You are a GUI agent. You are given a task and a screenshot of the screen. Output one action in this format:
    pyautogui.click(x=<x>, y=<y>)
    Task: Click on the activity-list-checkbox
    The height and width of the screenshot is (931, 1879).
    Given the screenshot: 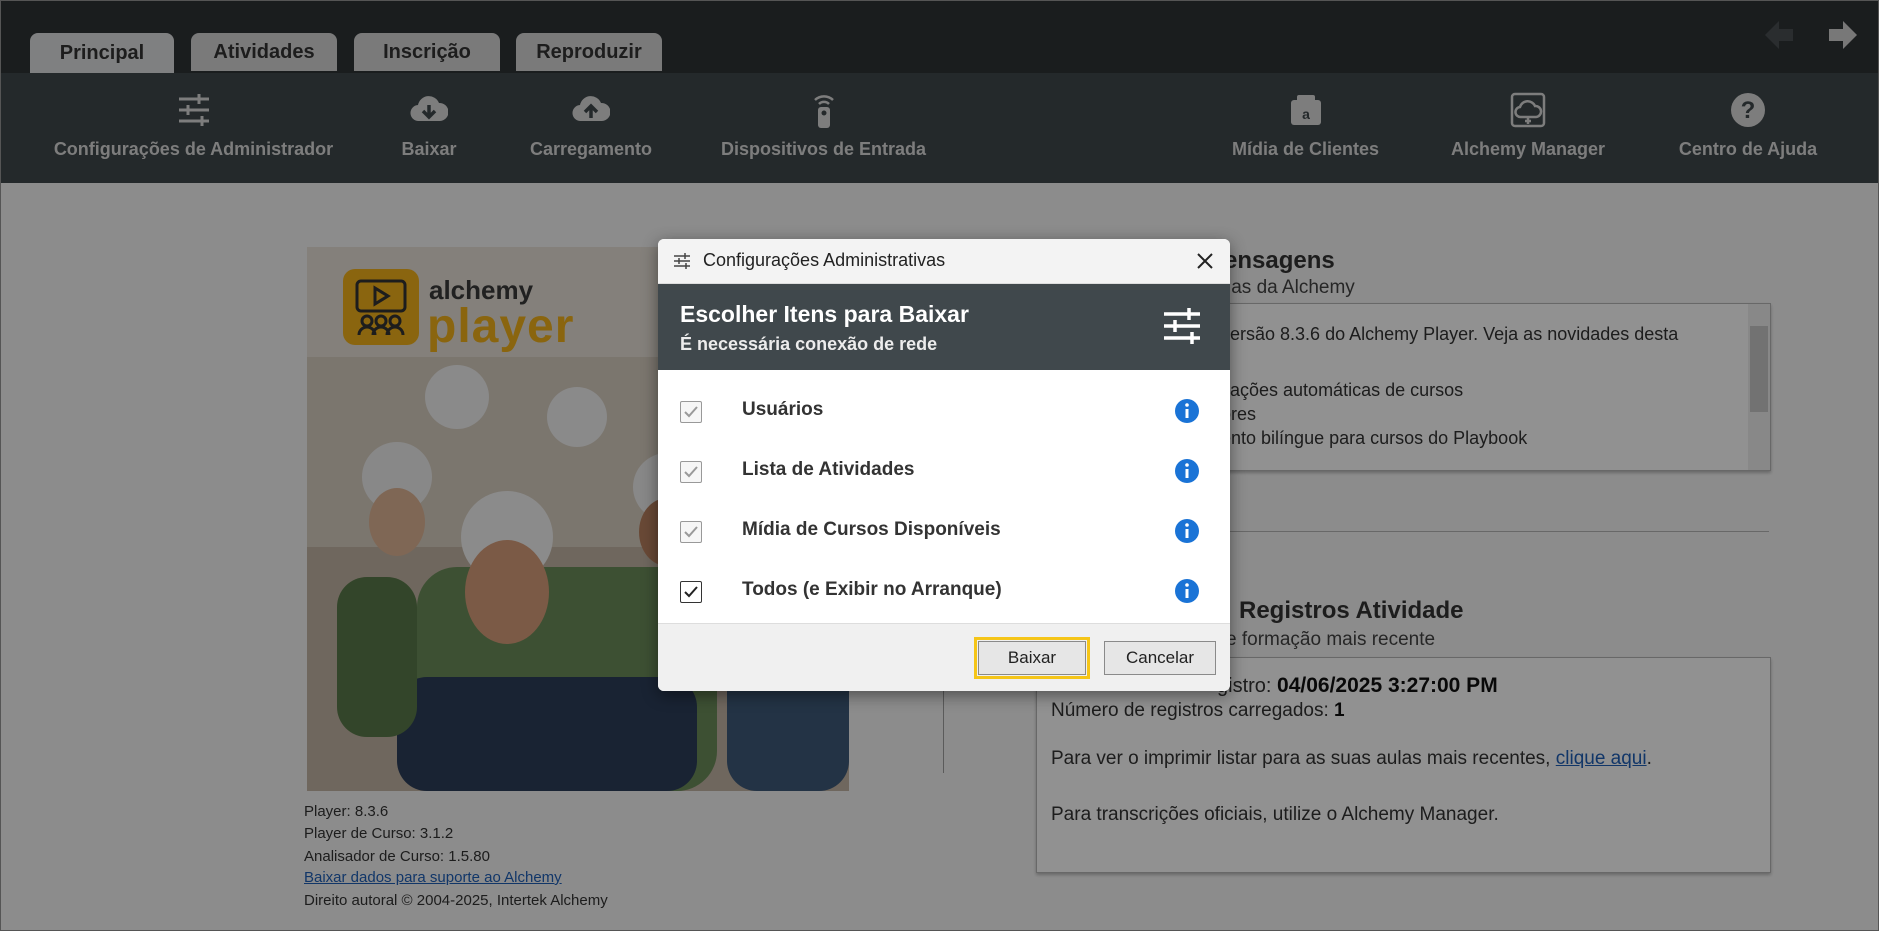 What is the action you would take?
    pyautogui.click(x=691, y=472)
    